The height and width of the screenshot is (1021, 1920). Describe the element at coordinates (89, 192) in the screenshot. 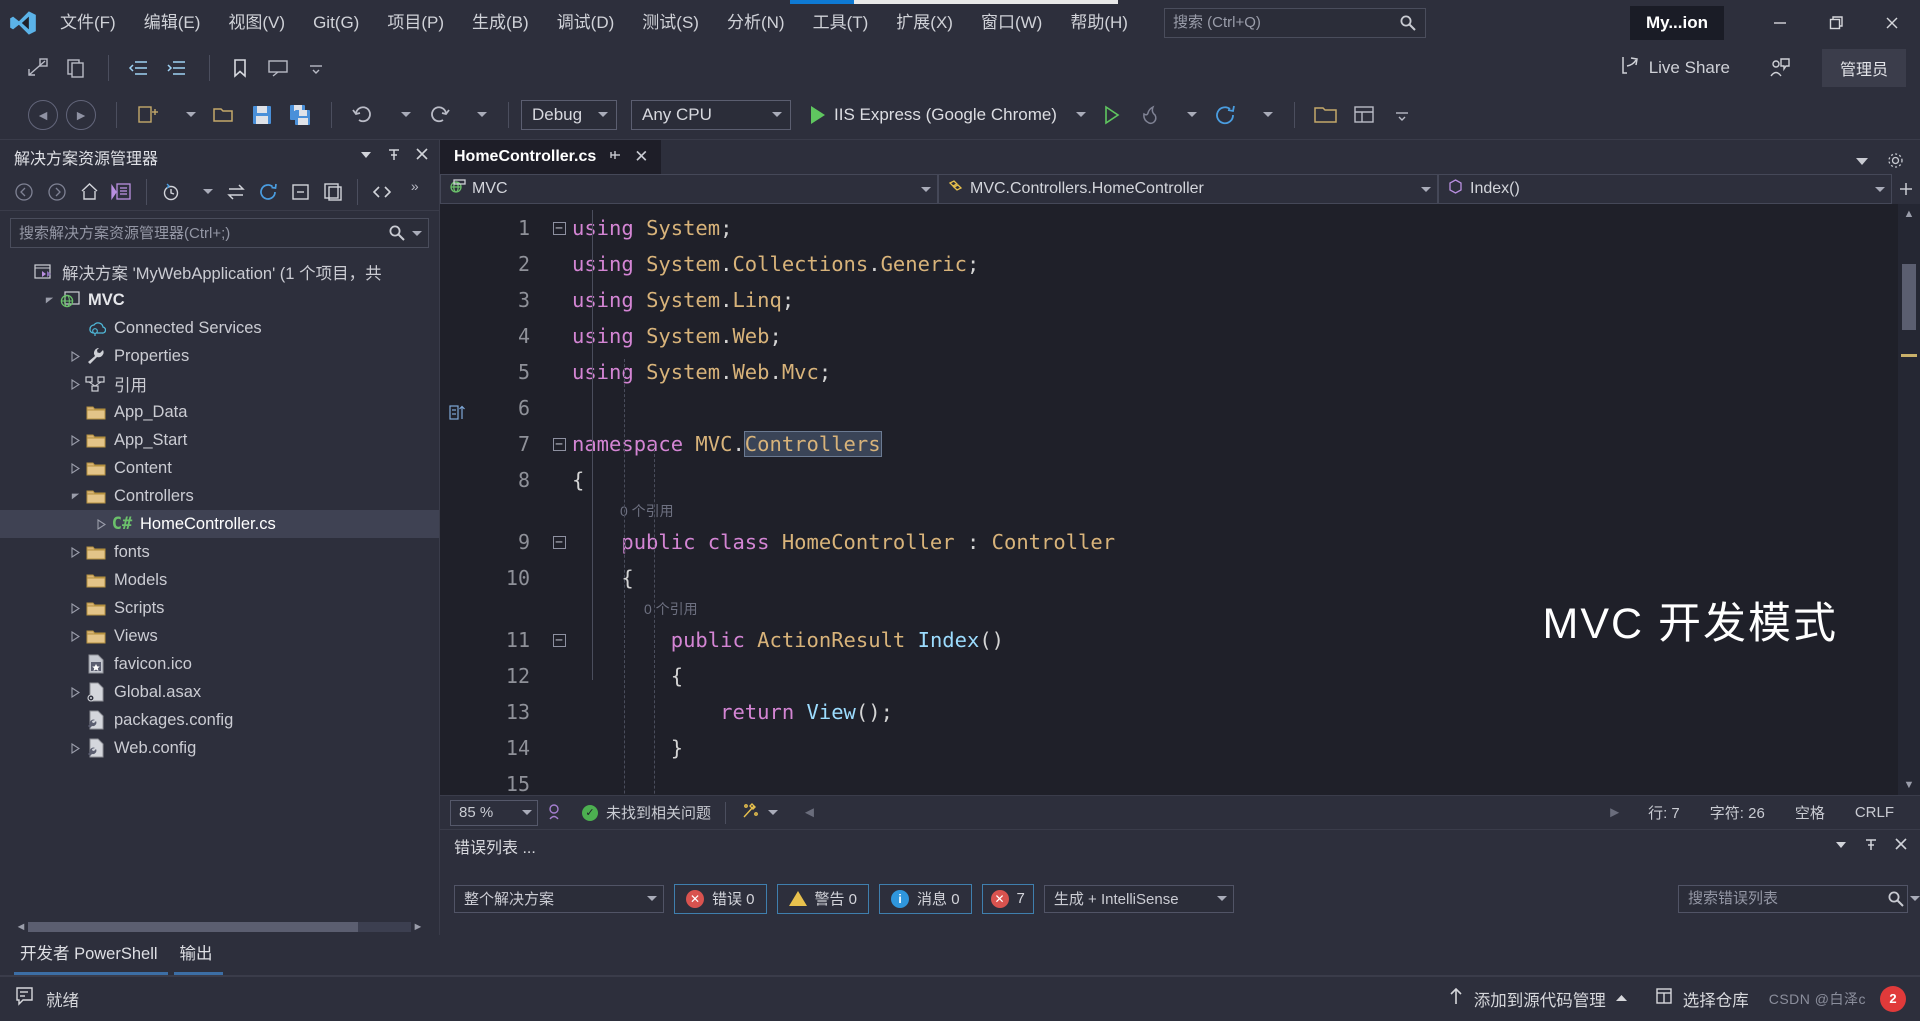

I see `se-home-icon` at that location.